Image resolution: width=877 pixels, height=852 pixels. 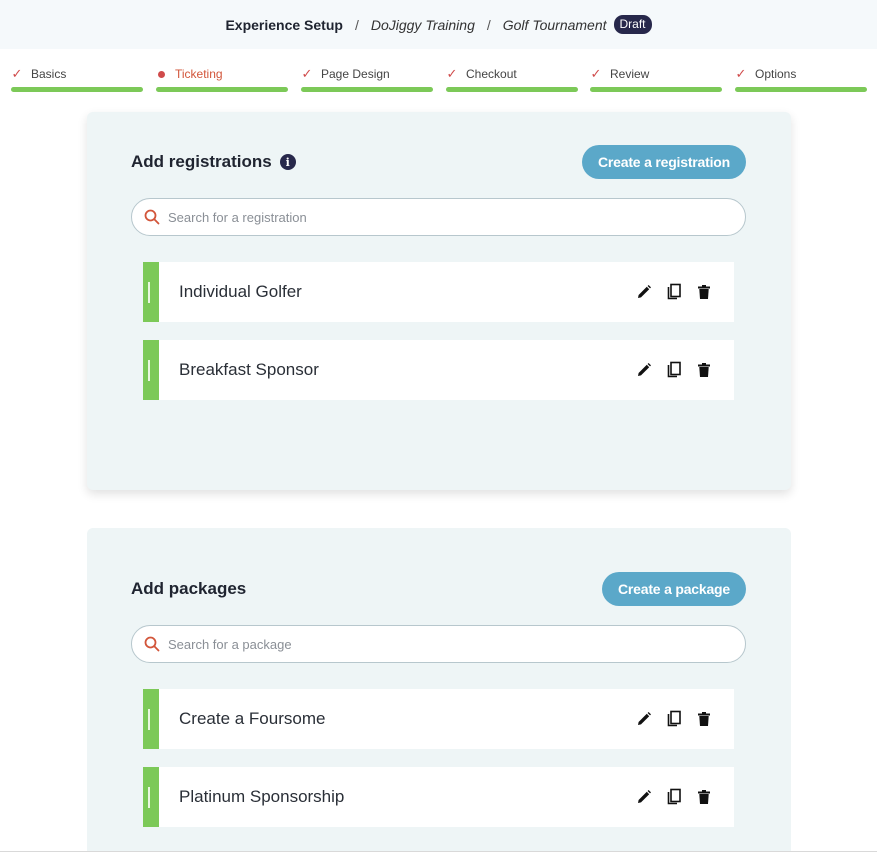 What do you see at coordinates (249, 369) in the screenshot?
I see `registration-name: Breakfast Sponsor` at bounding box center [249, 369].